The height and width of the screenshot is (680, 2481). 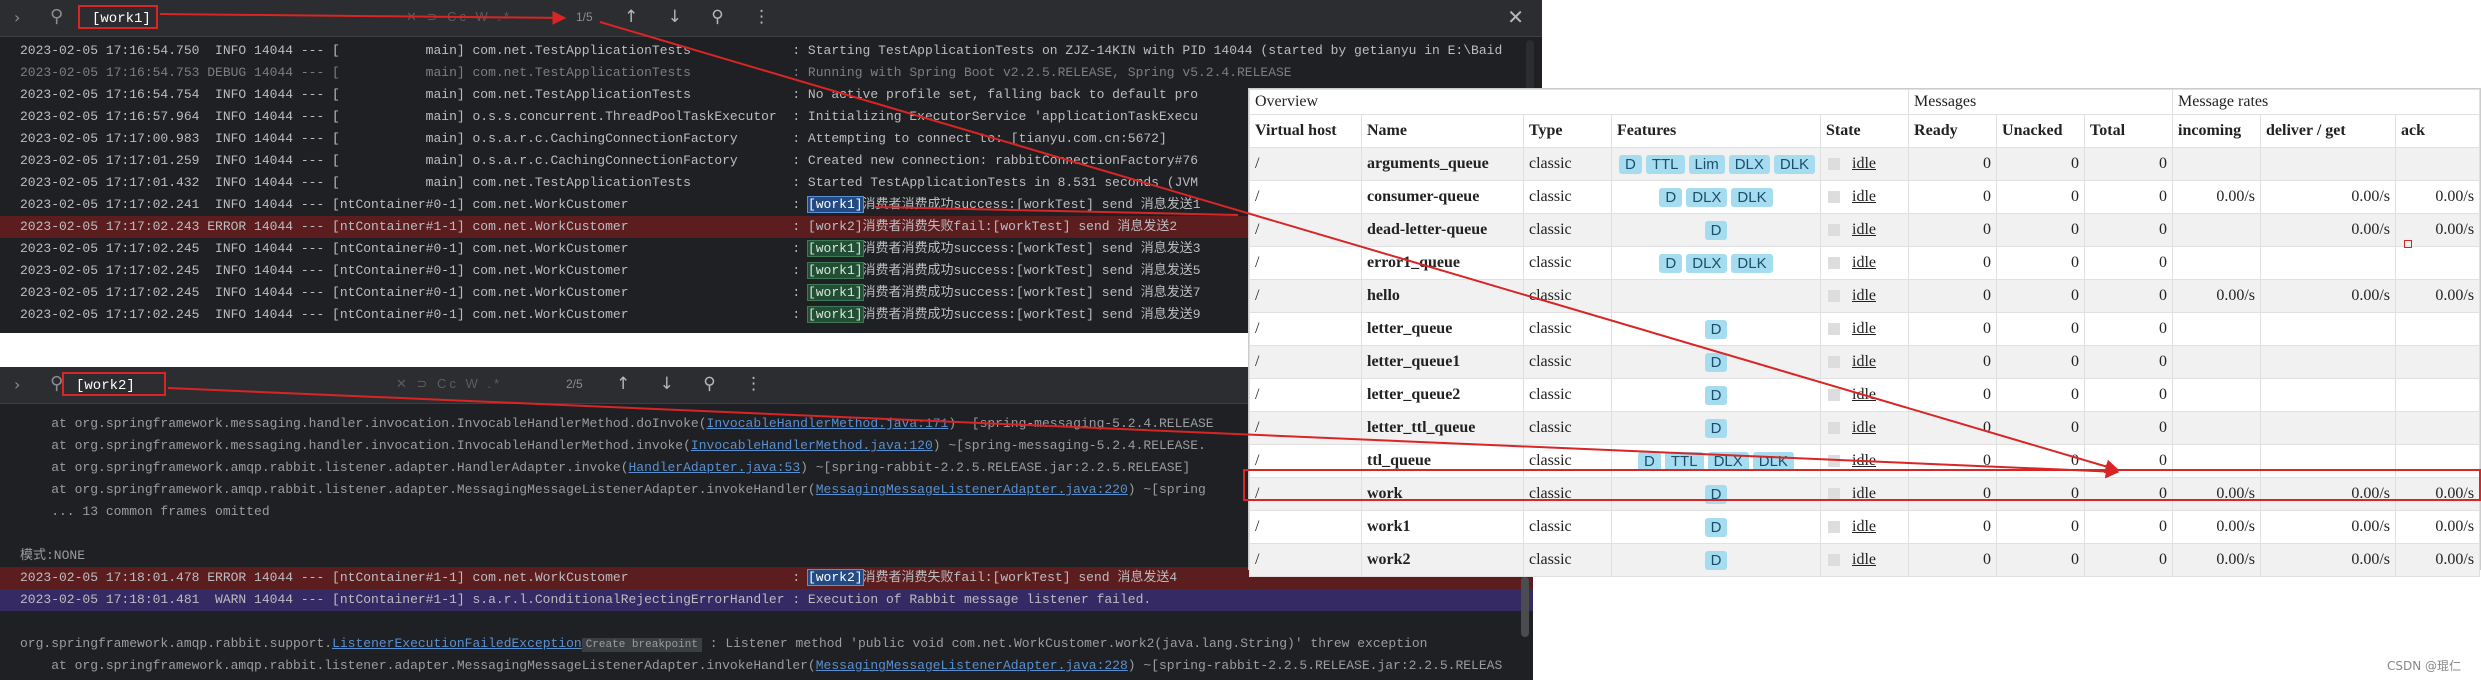 What do you see at coordinates (2423, 666) in the screenshot?
I see `watermark-text: CSDN @琨仁` at bounding box center [2423, 666].